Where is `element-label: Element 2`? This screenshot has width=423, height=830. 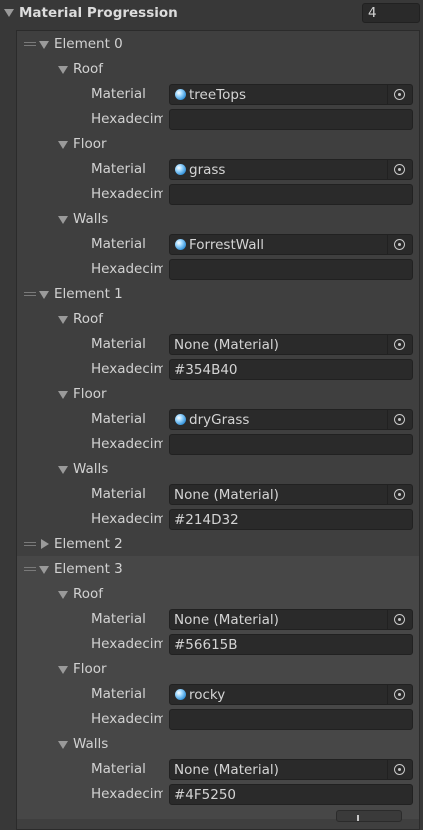 element-label: Element 2 is located at coordinates (88, 544).